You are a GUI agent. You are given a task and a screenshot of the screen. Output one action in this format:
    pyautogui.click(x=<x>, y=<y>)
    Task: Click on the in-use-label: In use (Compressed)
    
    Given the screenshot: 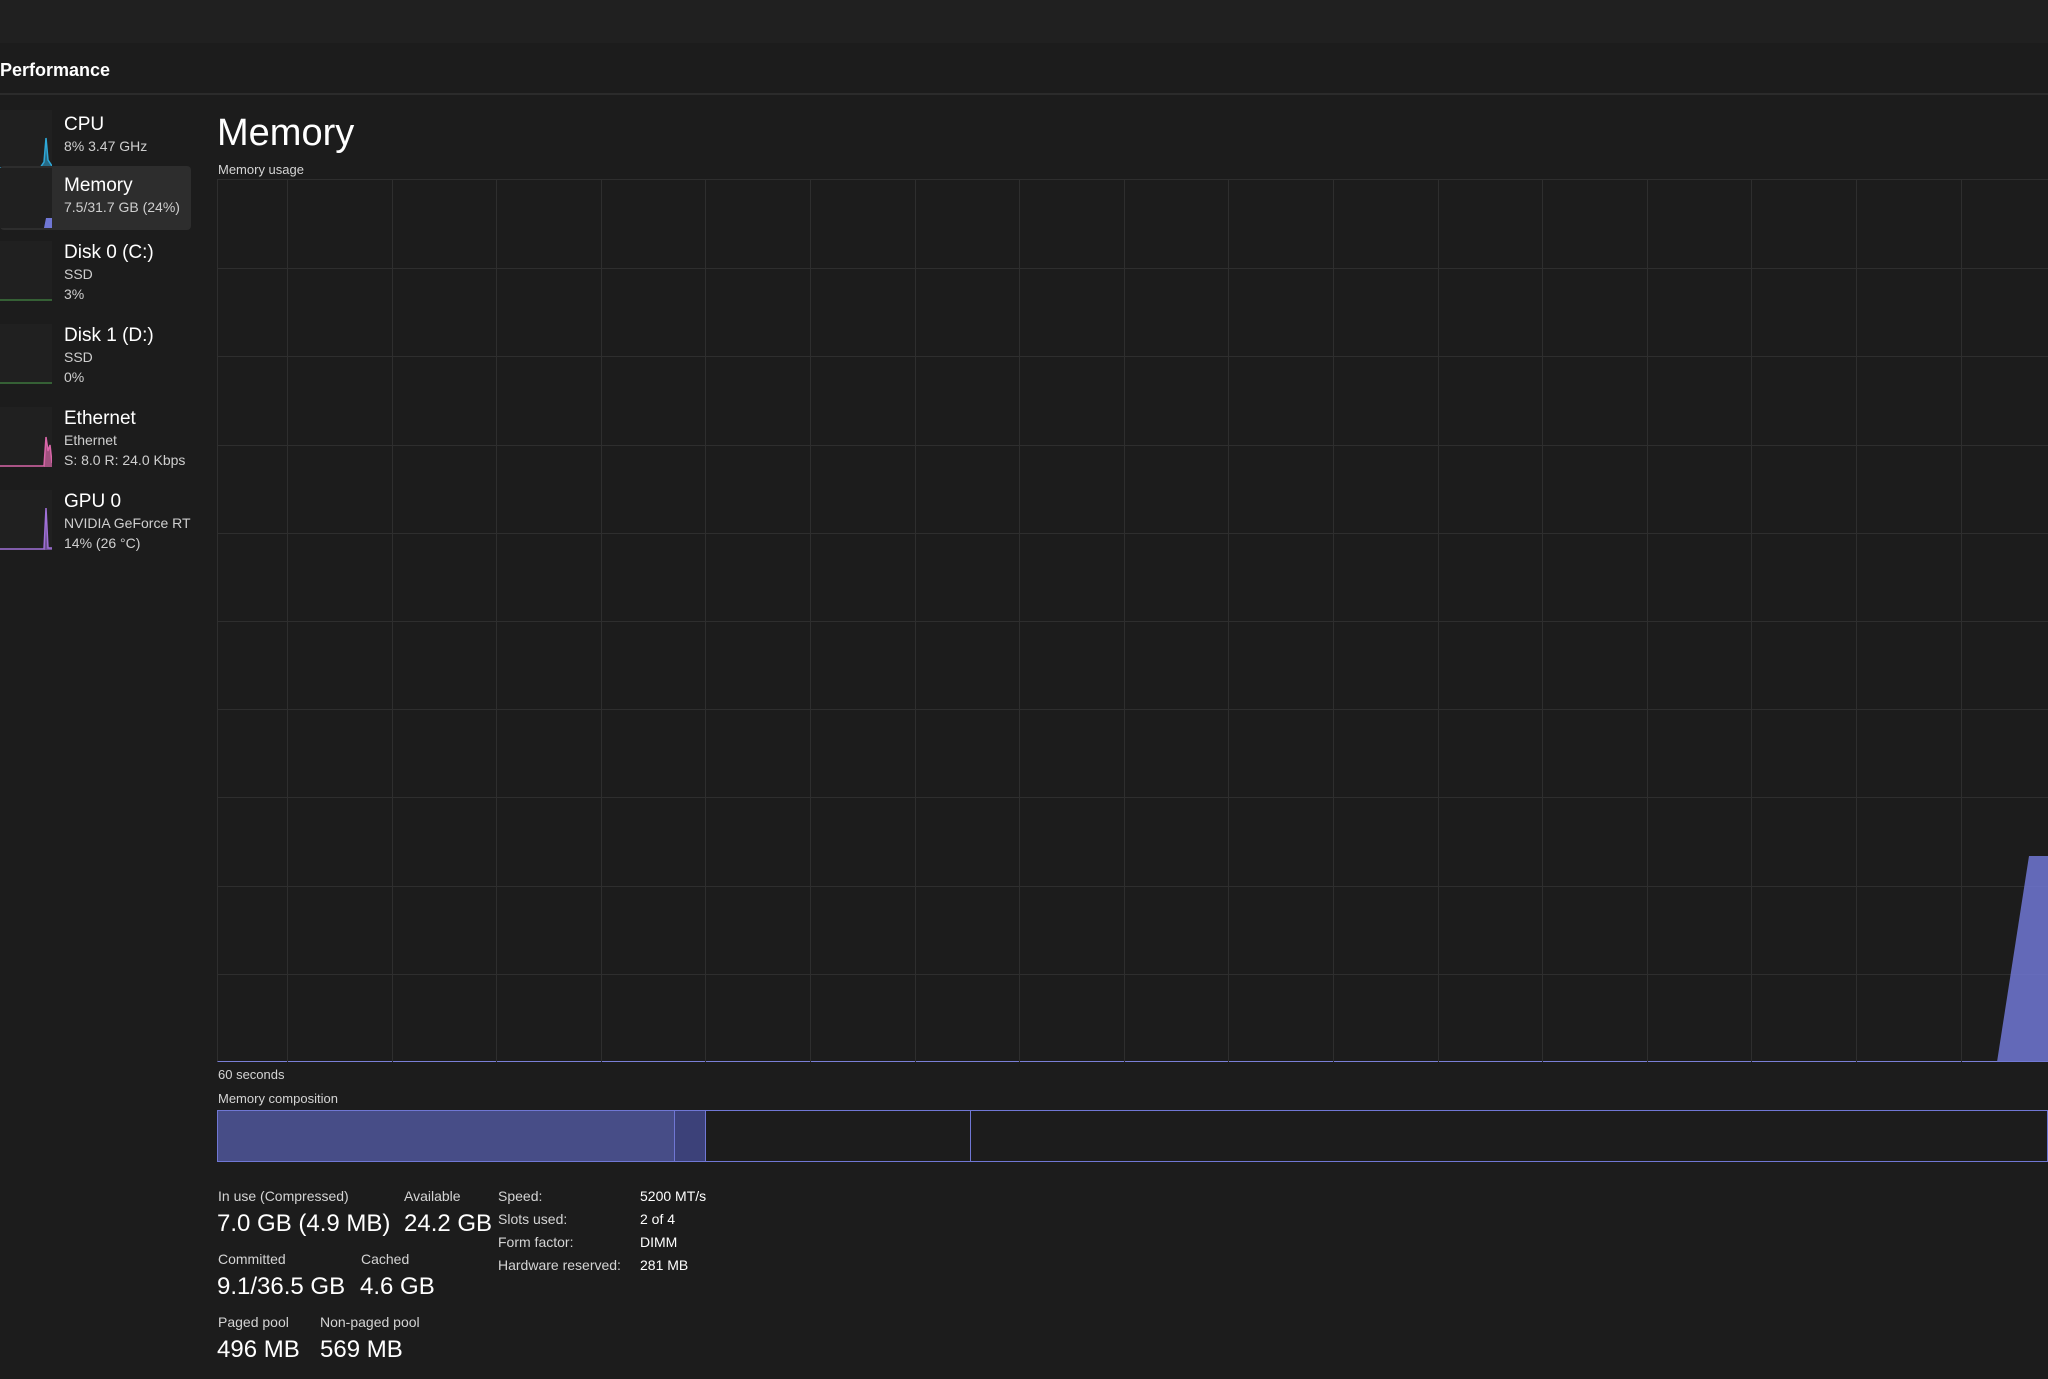 What is the action you would take?
    pyautogui.click(x=283, y=1196)
    